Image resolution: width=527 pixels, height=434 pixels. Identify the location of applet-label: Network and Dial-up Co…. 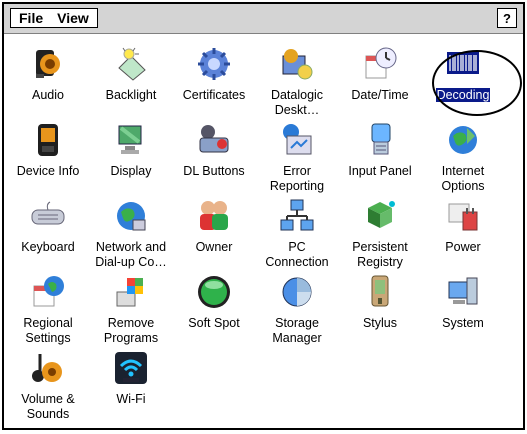
(131, 254).